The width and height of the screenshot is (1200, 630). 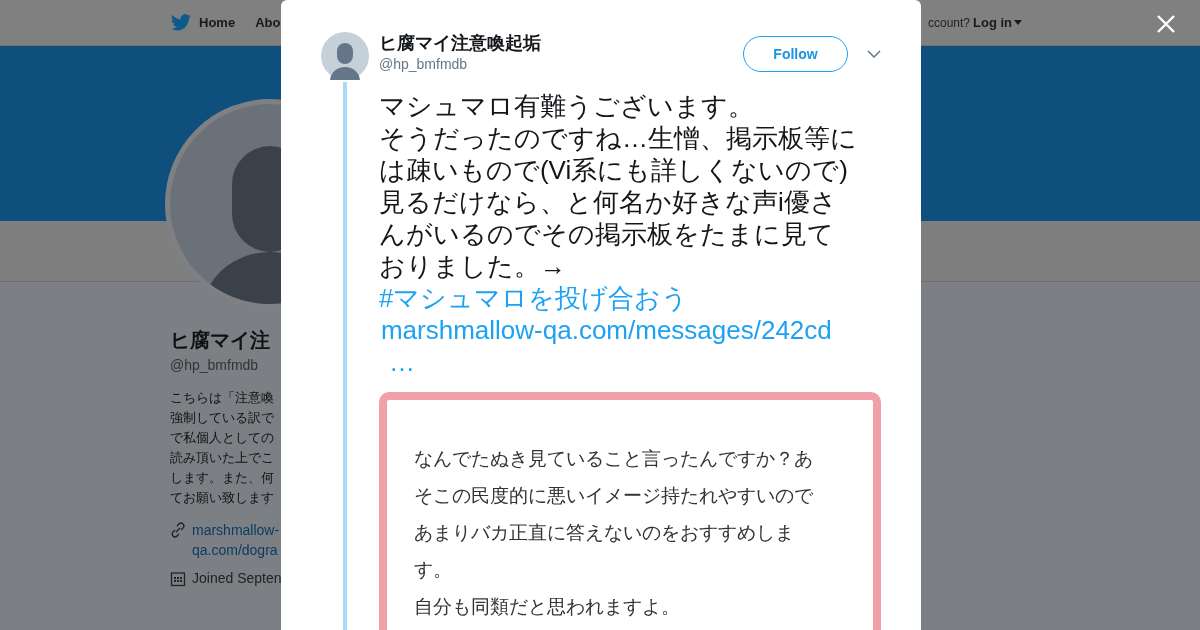 What do you see at coordinates (222, 448) in the screenshot?
I see `profile-bio: こちらは「注意喚 強制している訳で で私個人としての 読み頂いた上でこ します。また、何 てお願い致します` at bounding box center [222, 448].